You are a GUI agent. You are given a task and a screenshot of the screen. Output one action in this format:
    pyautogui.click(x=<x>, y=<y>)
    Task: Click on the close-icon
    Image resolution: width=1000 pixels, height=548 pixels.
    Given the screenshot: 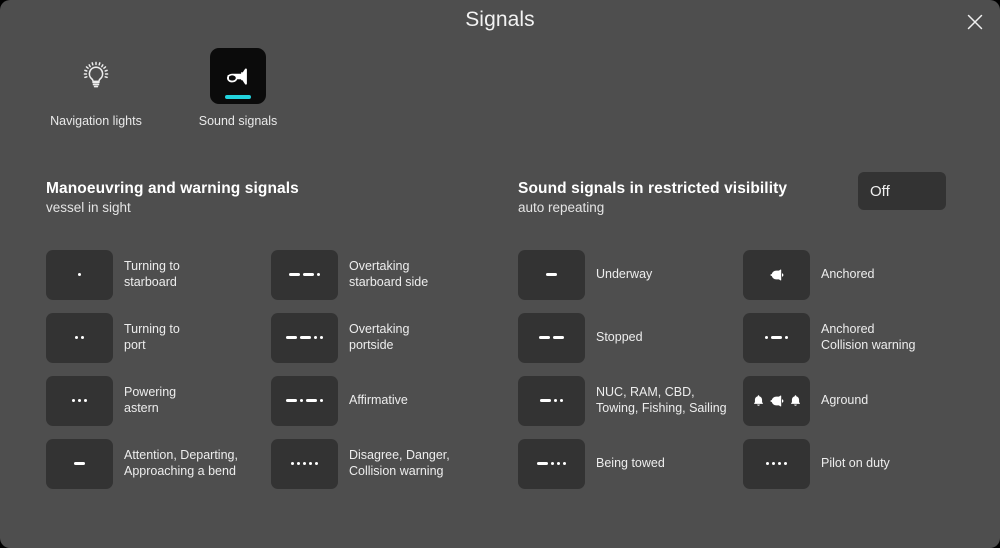 What is the action you would take?
    pyautogui.click(x=975, y=22)
    